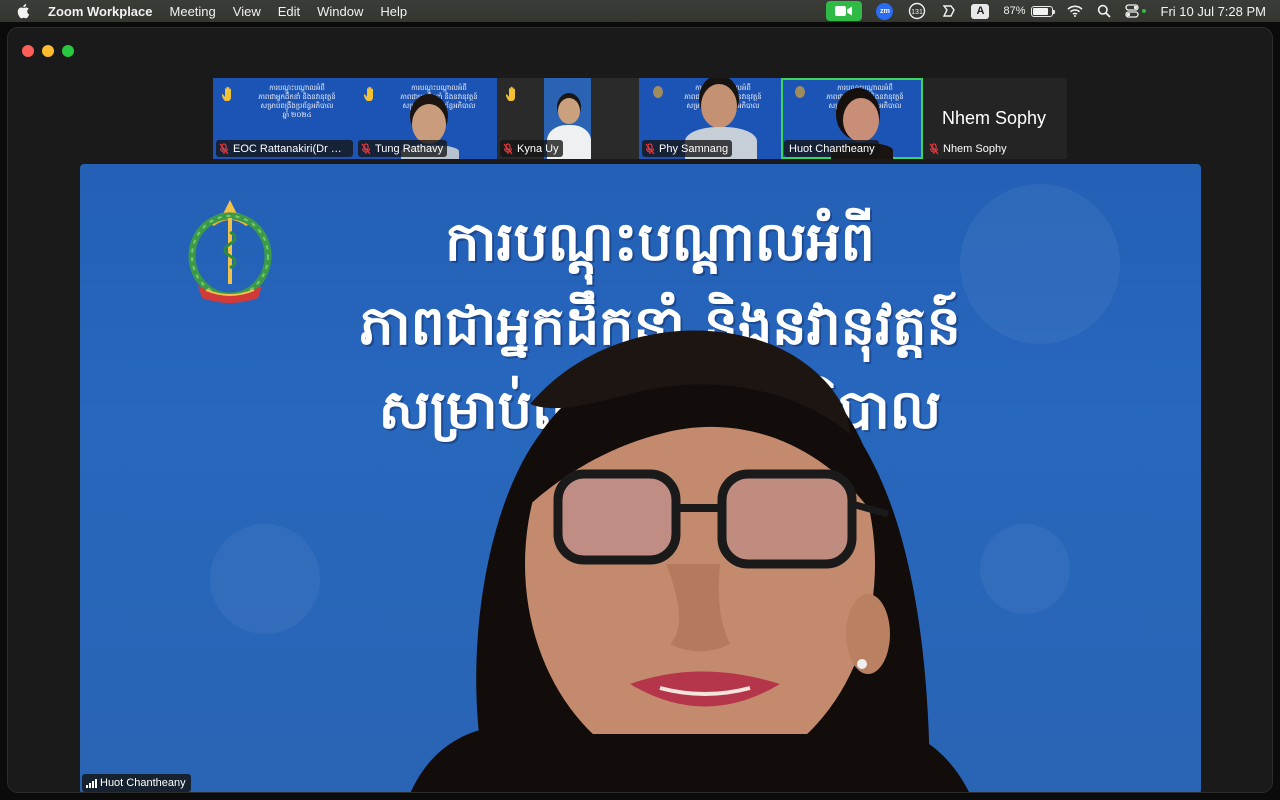 This screenshot has width=1280, height=800. Describe the element at coordinates (968, 148) in the screenshot. I see `participant-name-pill: Nhem Sophy` at that location.